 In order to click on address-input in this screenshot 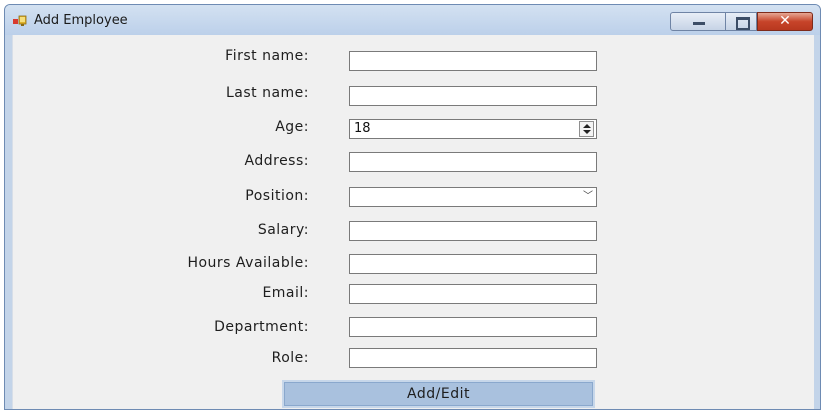, I will do `click(473, 162)`.